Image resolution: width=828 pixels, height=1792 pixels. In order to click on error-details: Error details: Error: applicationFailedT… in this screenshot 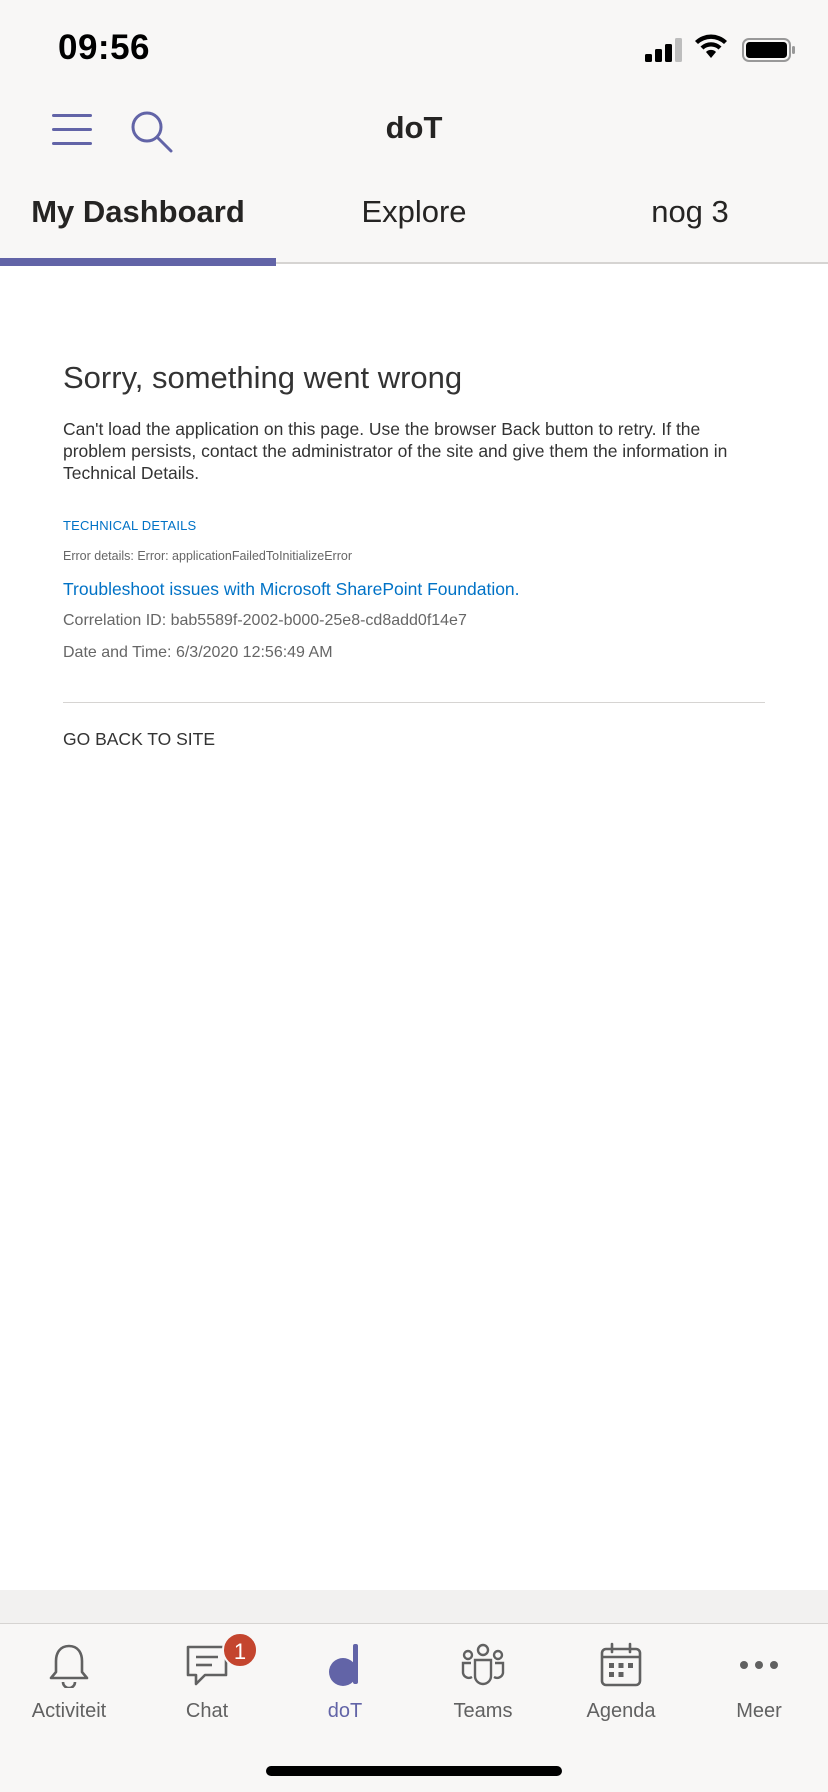, I will do `click(208, 556)`.